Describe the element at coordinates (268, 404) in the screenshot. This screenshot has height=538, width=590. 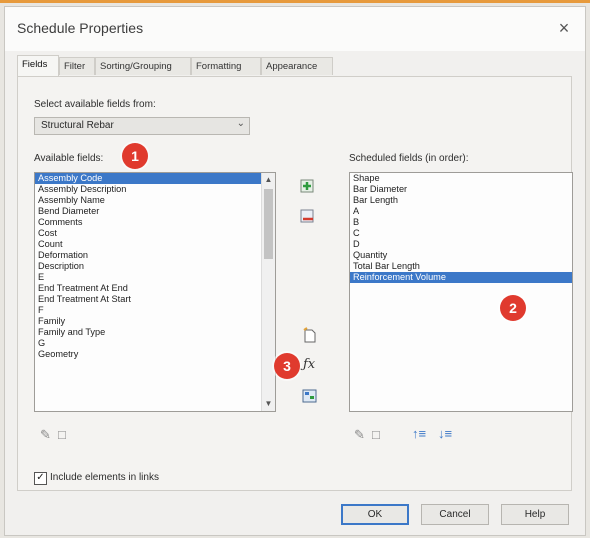
I see `scroll-down-icon: ▼` at that location.